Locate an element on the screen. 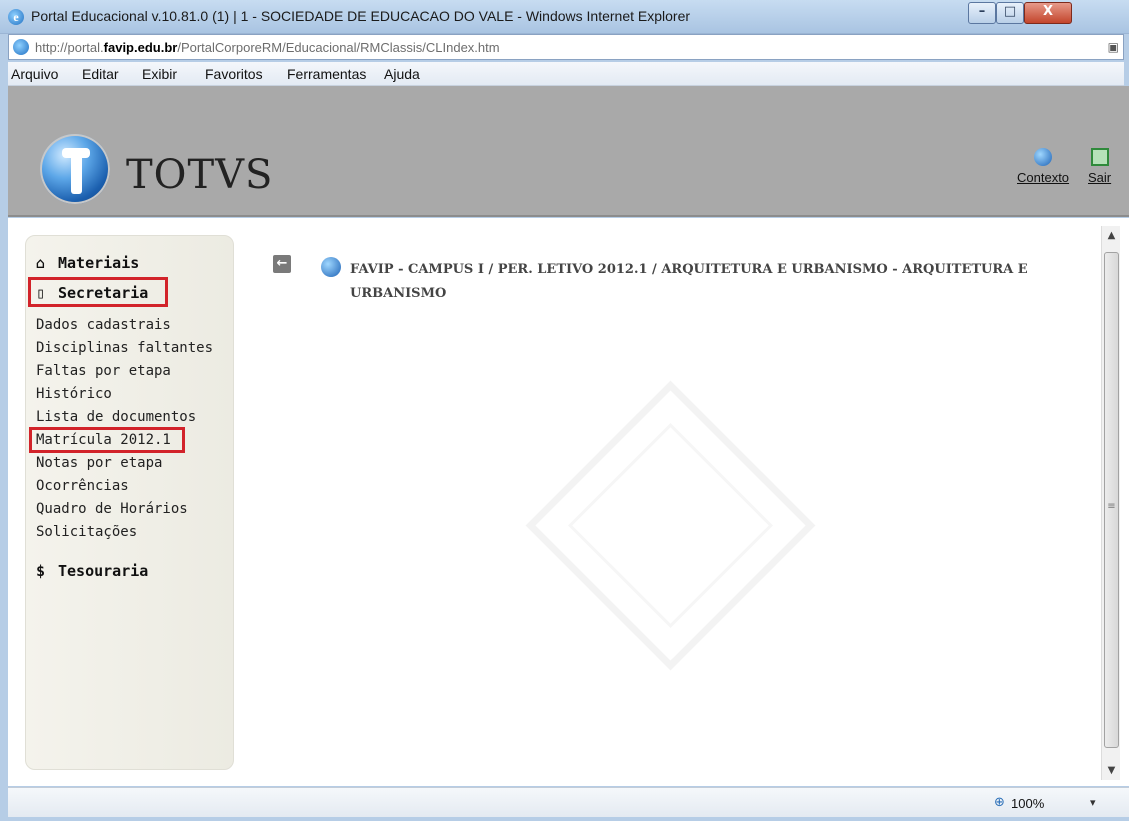 Image resolution: width=1129 pixels, height=821 pixels. link-solicitacoes: Solicitações is located at coordinates (86, 532).